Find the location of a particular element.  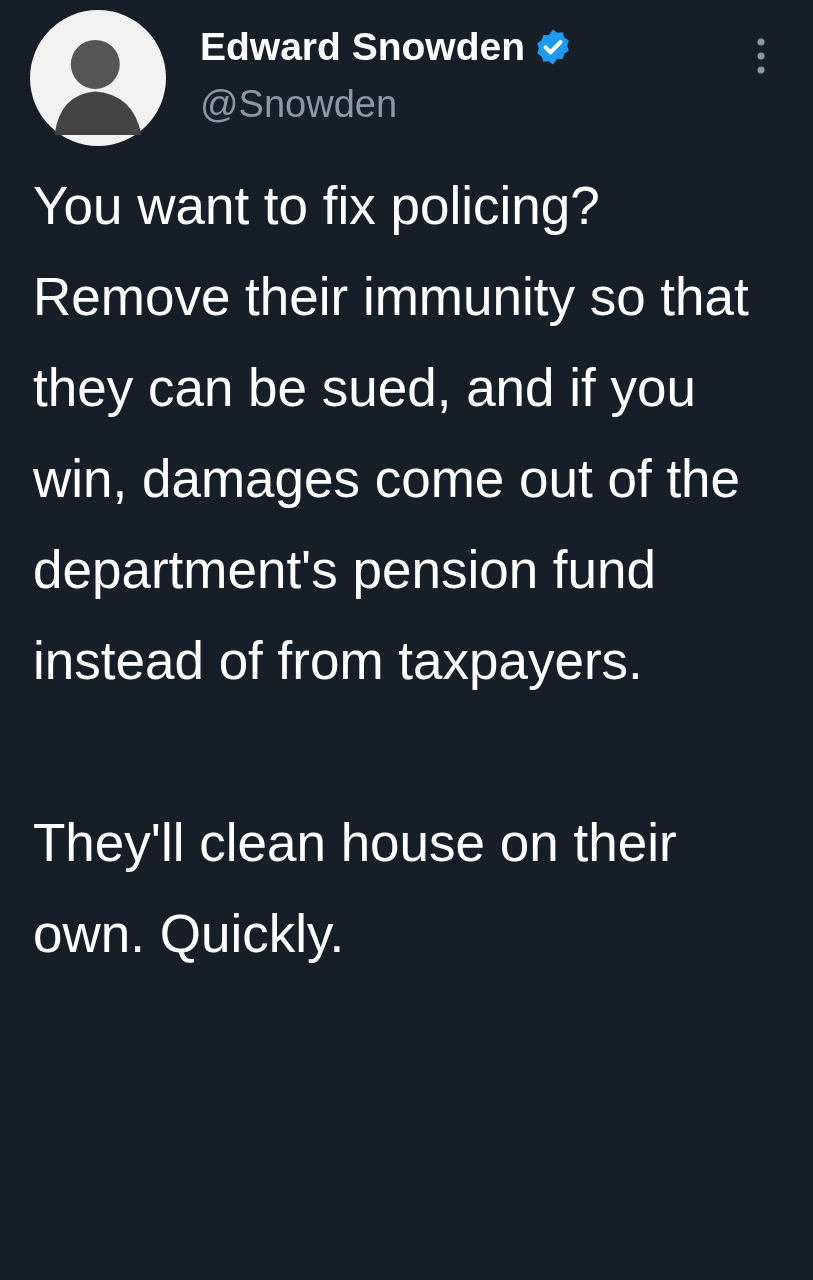

more-options-icon is located at coordinates (761, 56).